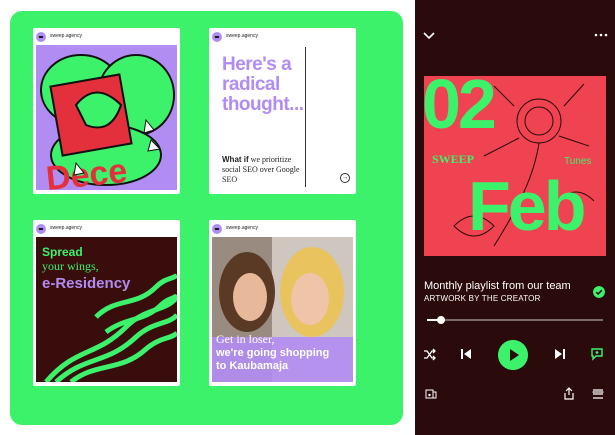 This screenshot has width=615, height=435. What do you see at coordinates (527, 206) in the screenshot?
I see `artwork-month: Feb` at bounding box center [527, 206].